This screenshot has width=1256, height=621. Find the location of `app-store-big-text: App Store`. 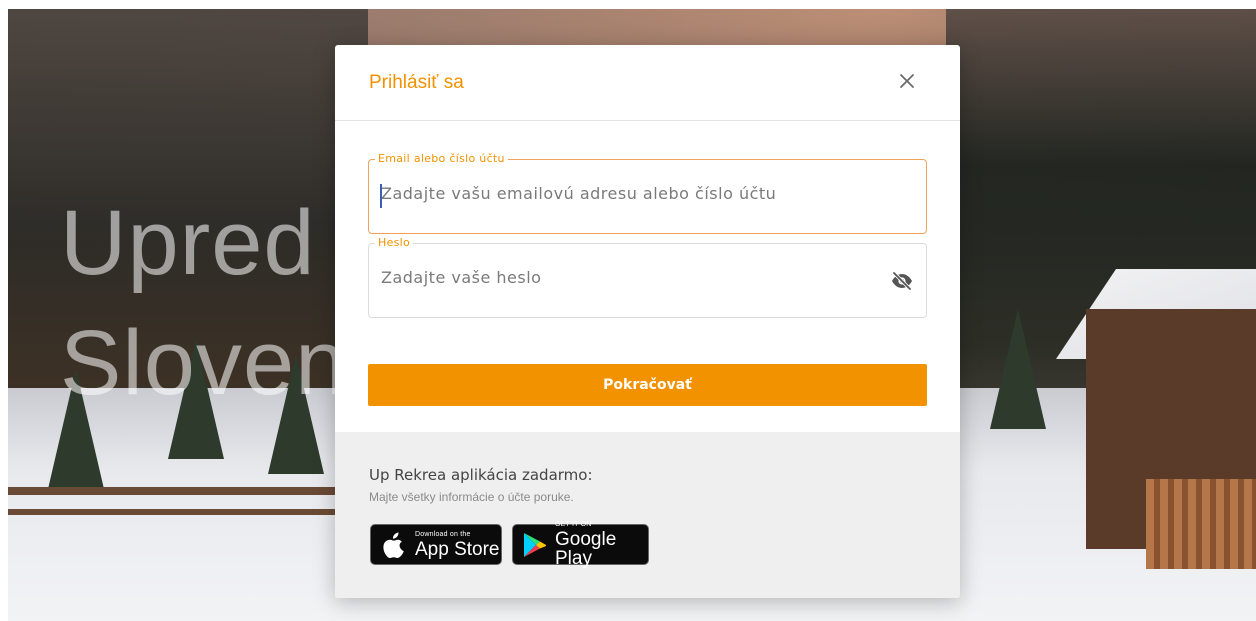

app-store-big-text: App Store is located at coordinates (457, 549).